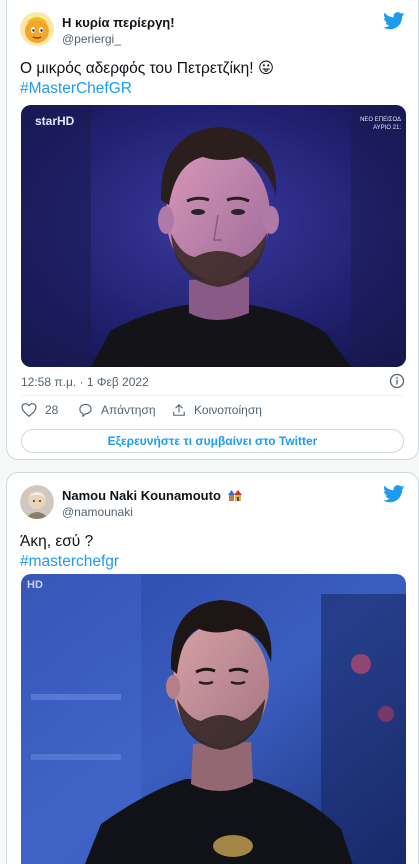  I want to click on explore-twitter-button: Εξερευνήστε τι συμβαίνει στο Twitter, so click(212, 441).